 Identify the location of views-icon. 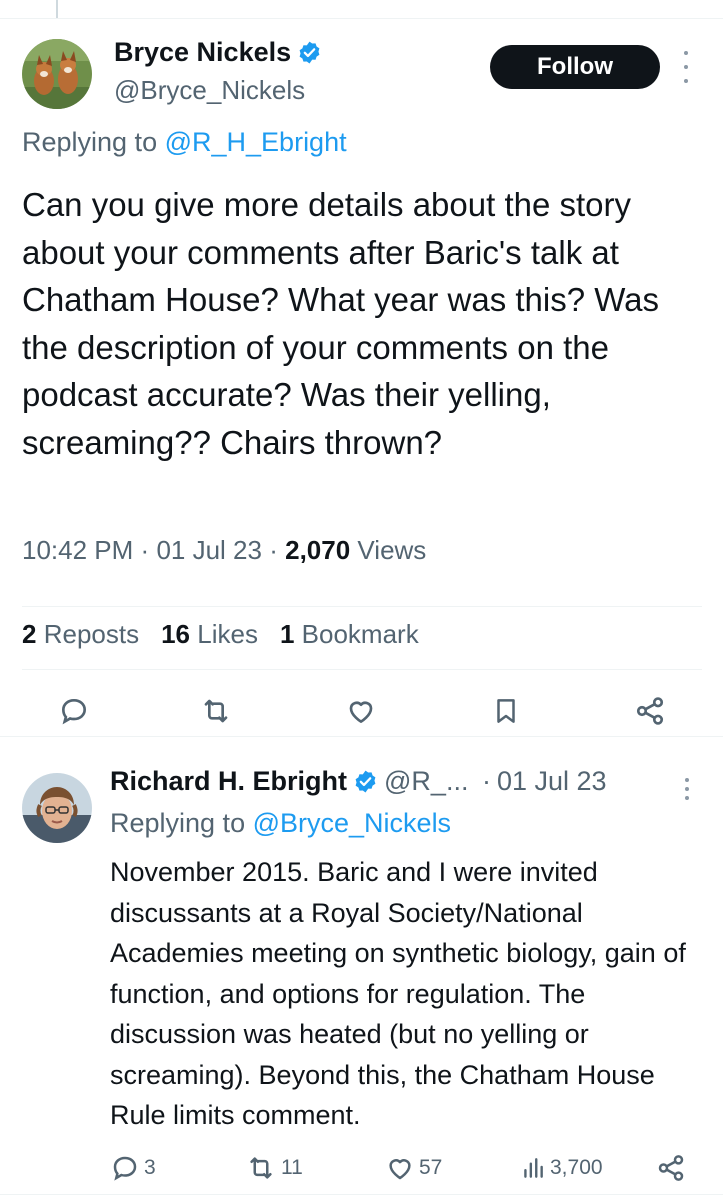
(533, 1168).